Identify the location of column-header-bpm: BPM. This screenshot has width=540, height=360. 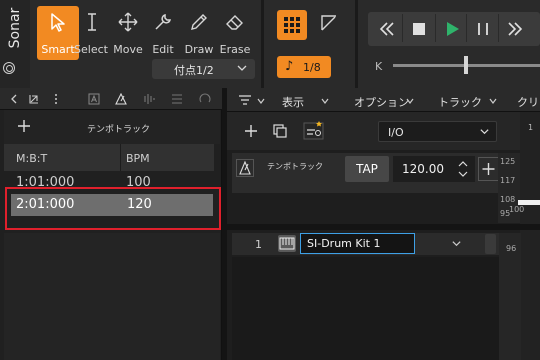
(138, 158).